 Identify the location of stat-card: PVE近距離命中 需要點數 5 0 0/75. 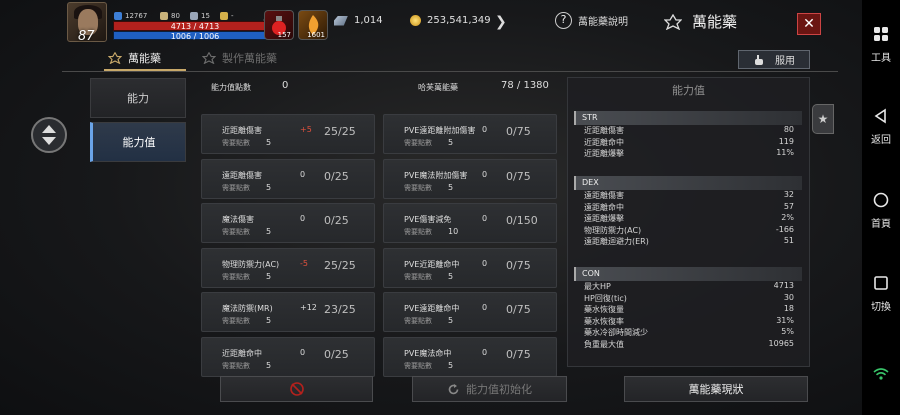
(470, 267).